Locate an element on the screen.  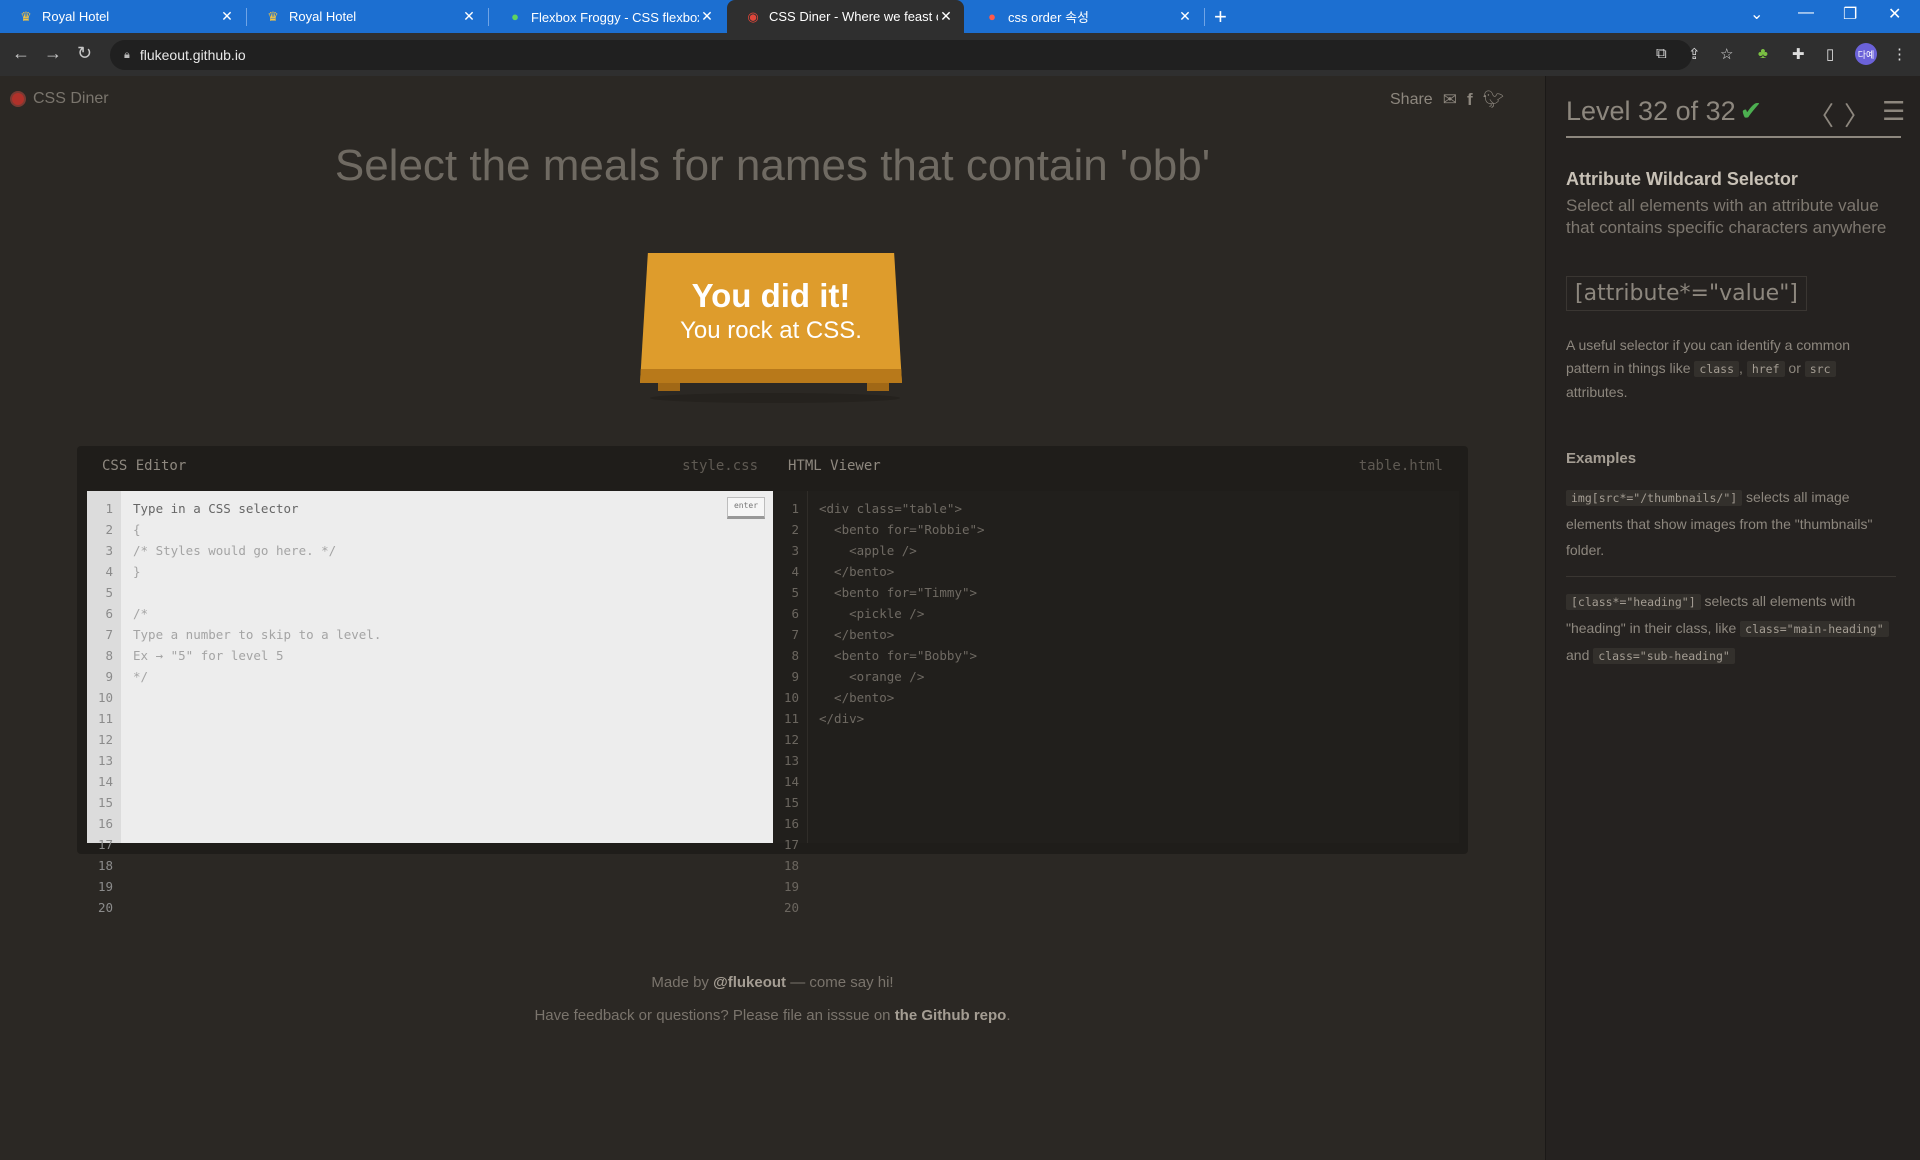
restore-icon: ❐ is located at coordinates (1850, 14).